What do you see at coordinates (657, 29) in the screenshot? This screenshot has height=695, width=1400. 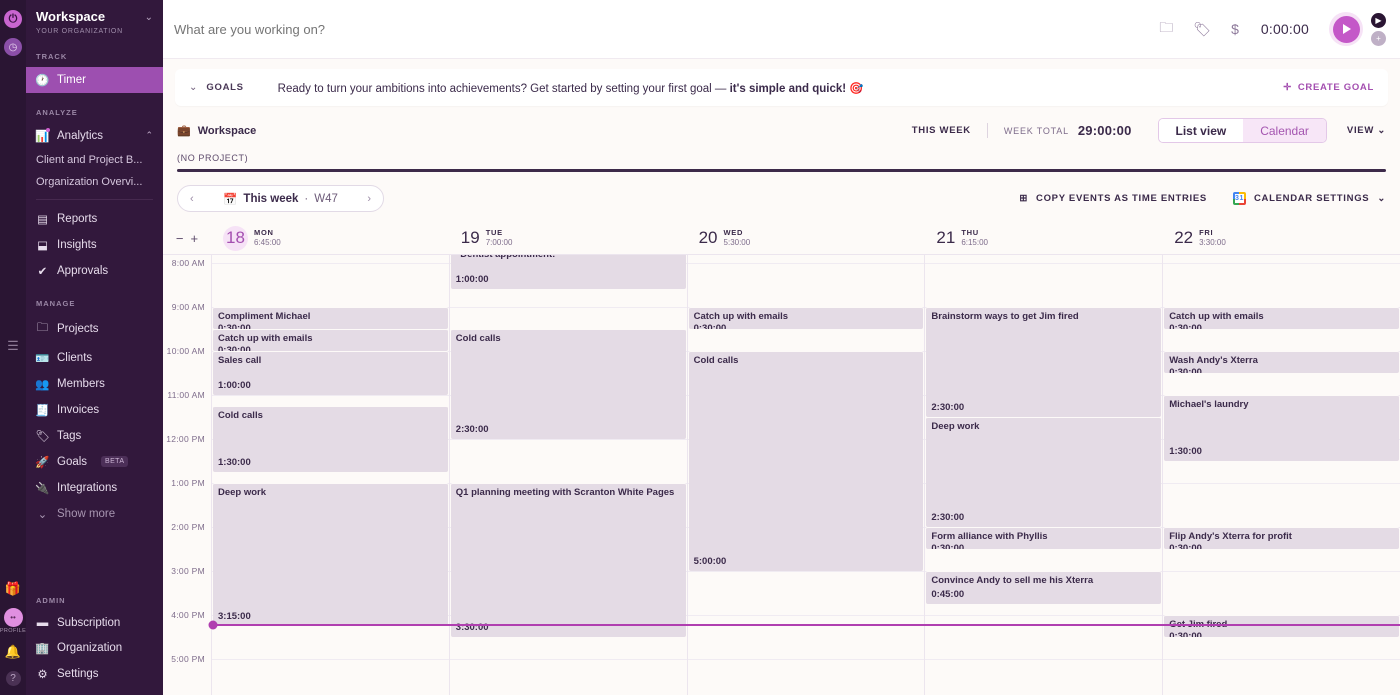 I see `search-input` at bounding box center [657, 29].